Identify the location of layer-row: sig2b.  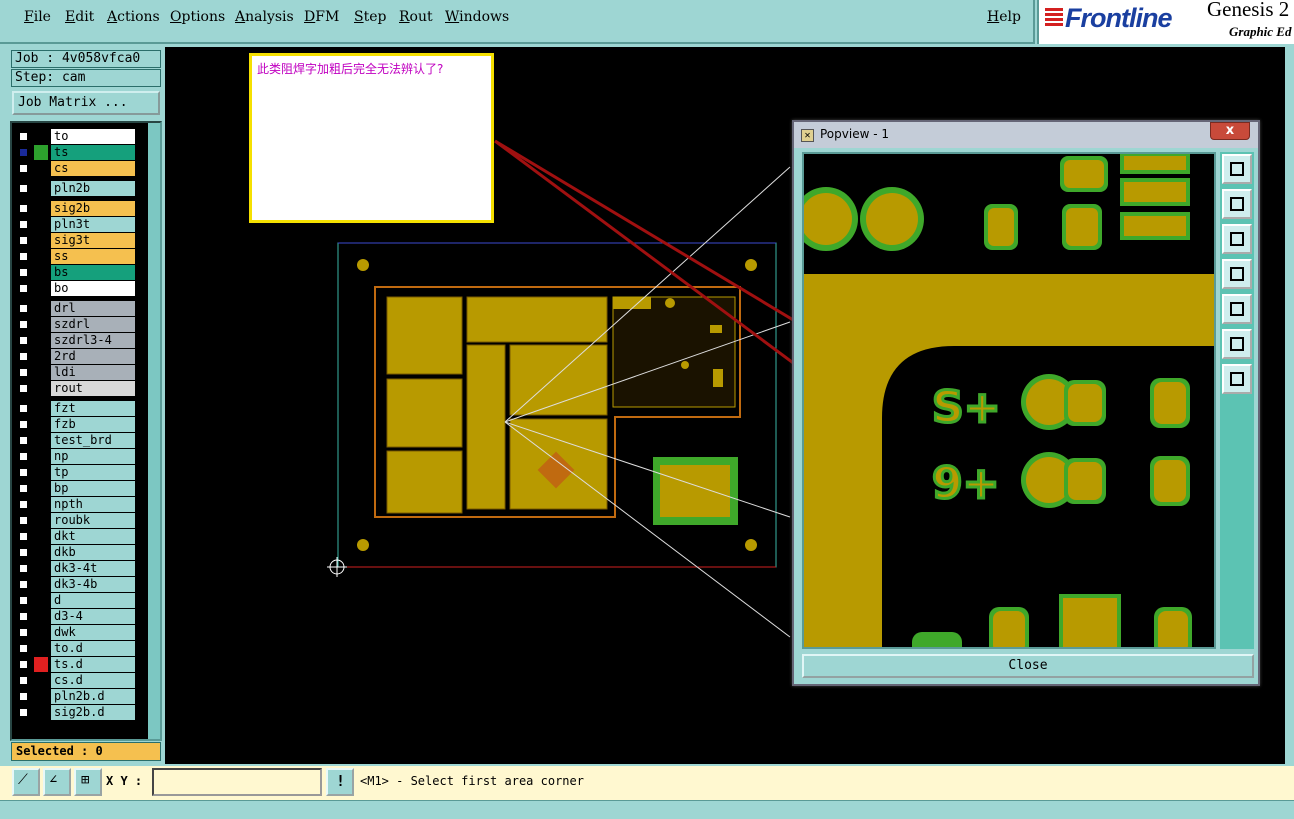
(74, 208).